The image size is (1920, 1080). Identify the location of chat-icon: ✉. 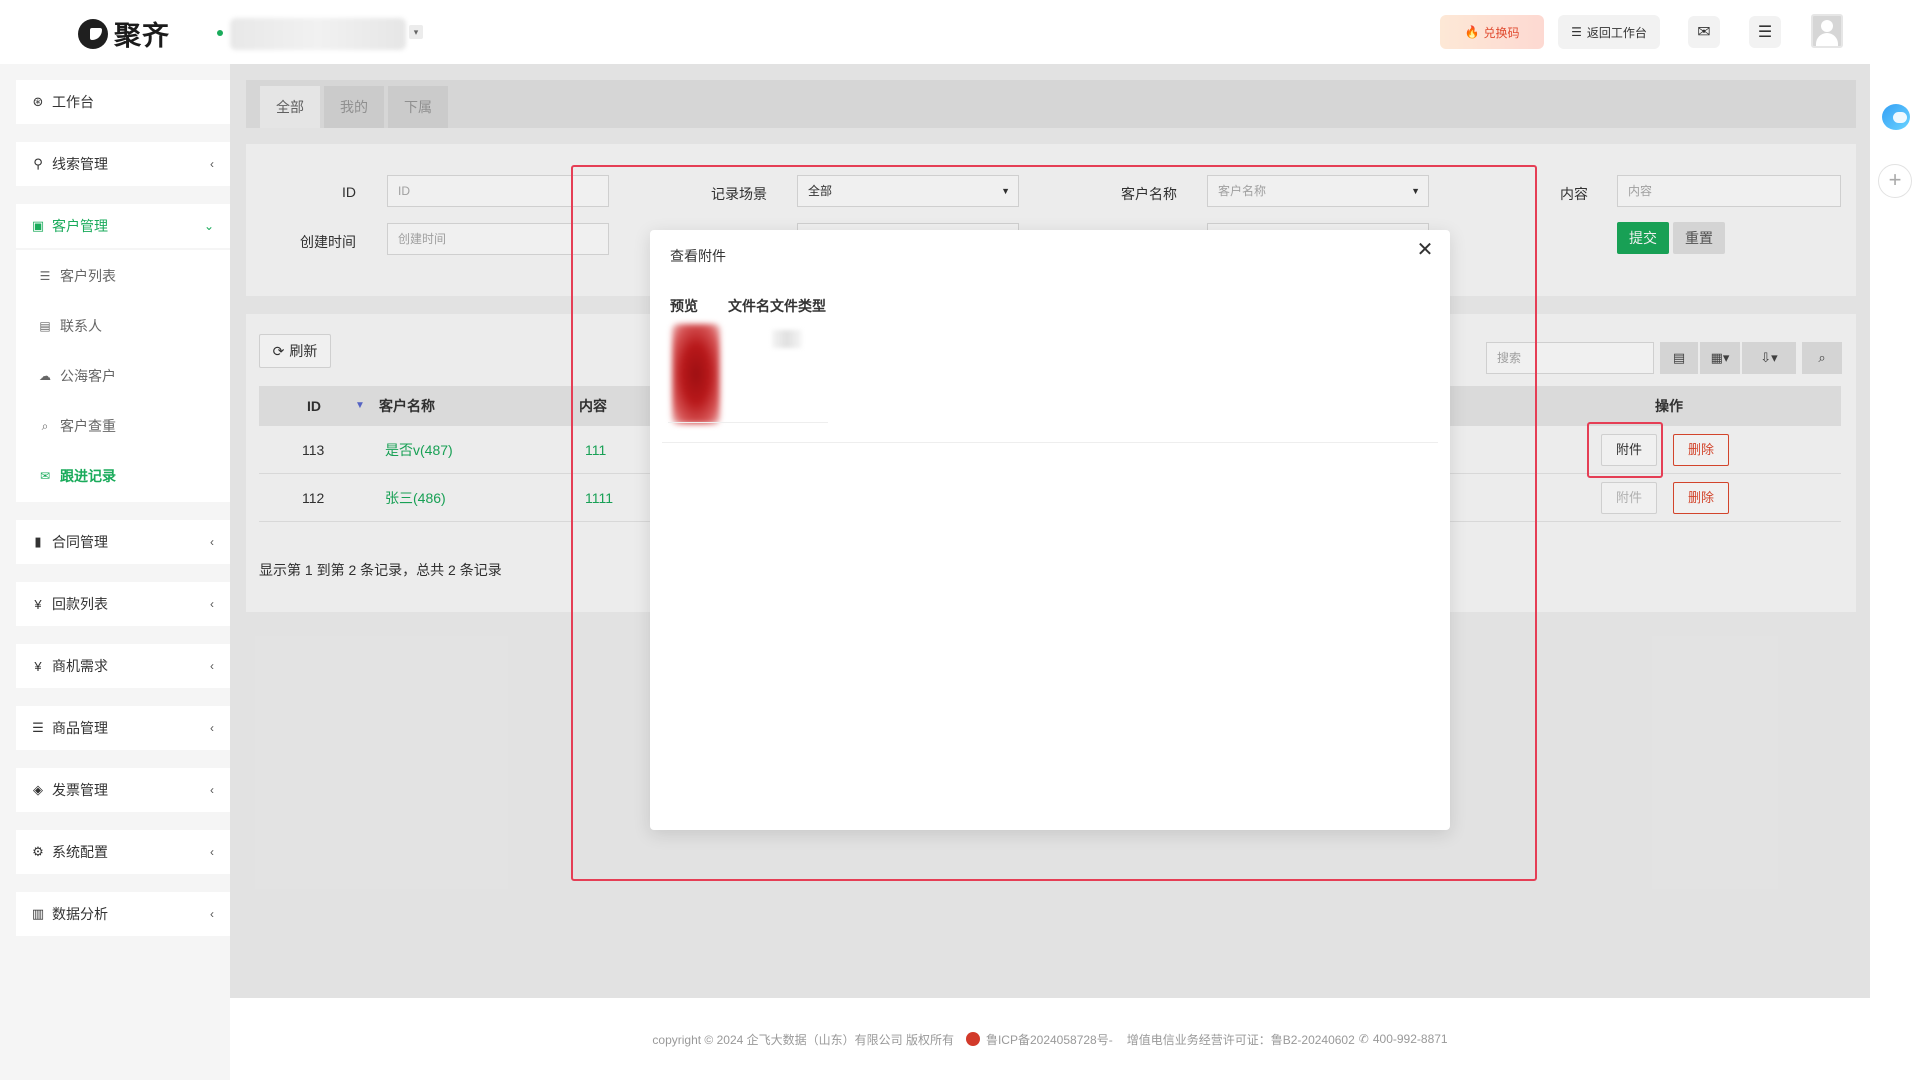
(45, 476).